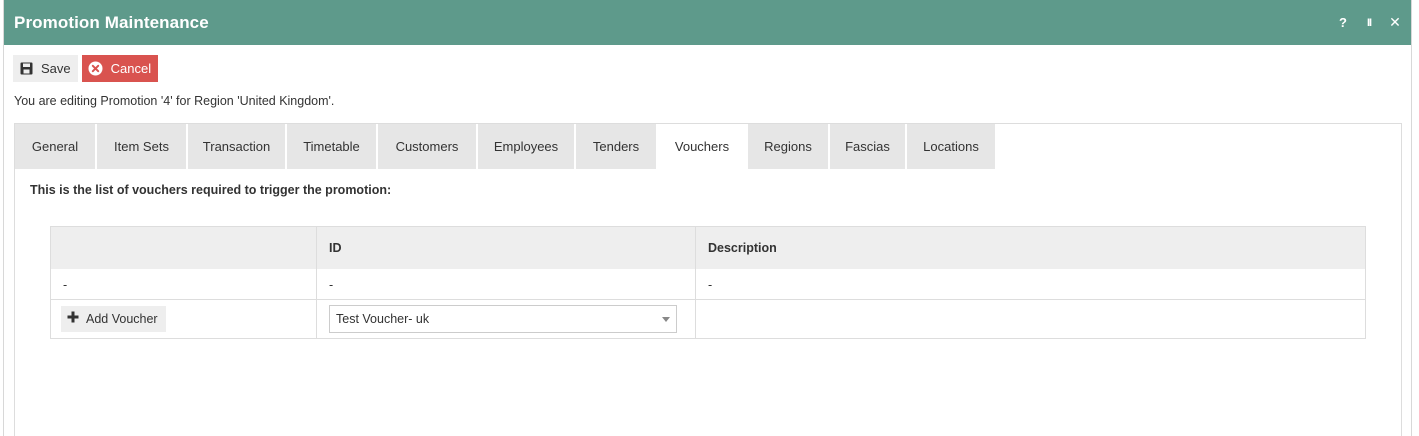 The height and width of the screenshot is (436, 1419). I want to click on tab-transaction: Transaction, so click(237, 146).